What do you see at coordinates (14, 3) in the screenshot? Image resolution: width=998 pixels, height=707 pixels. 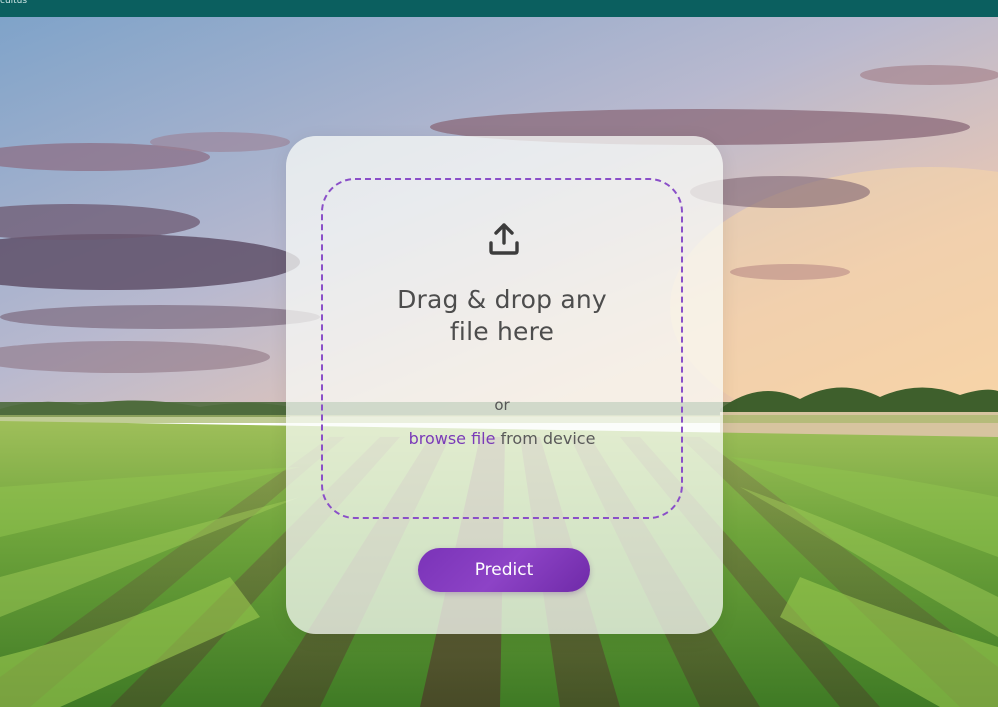 I see `top-bar-text: cultus` at bounding box center [14, 3].